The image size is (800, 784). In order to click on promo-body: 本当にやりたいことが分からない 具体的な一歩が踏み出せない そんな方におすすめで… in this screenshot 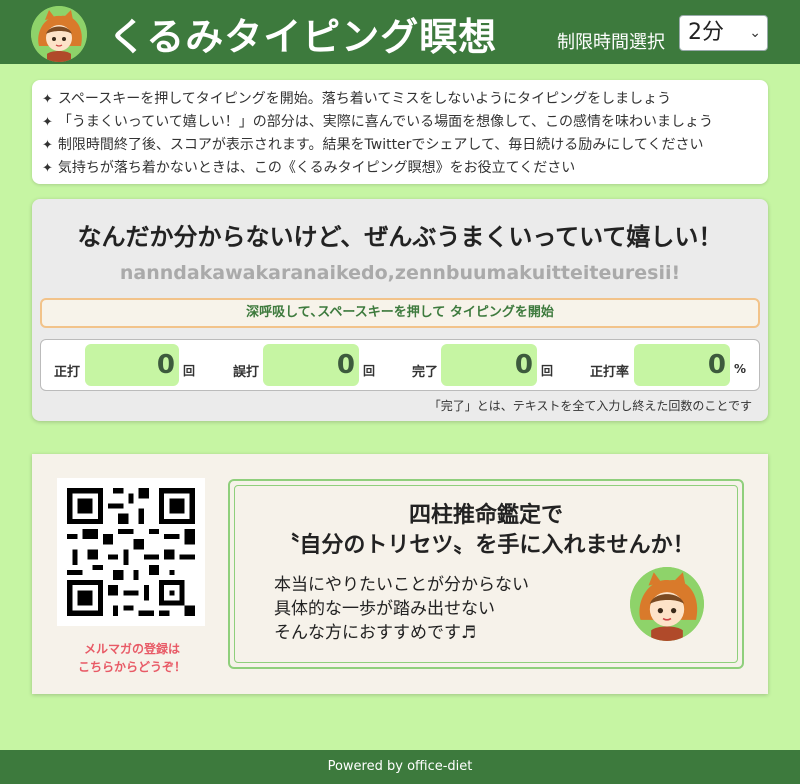, I will do `click(401, 609)`.